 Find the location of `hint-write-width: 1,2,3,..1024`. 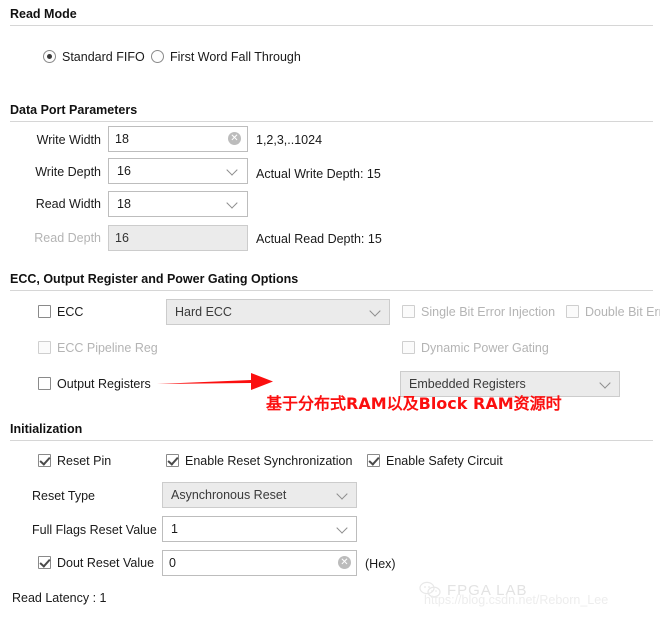

hint-write-width: 1,2,3,..1024 is located at coordinates (289, 140).